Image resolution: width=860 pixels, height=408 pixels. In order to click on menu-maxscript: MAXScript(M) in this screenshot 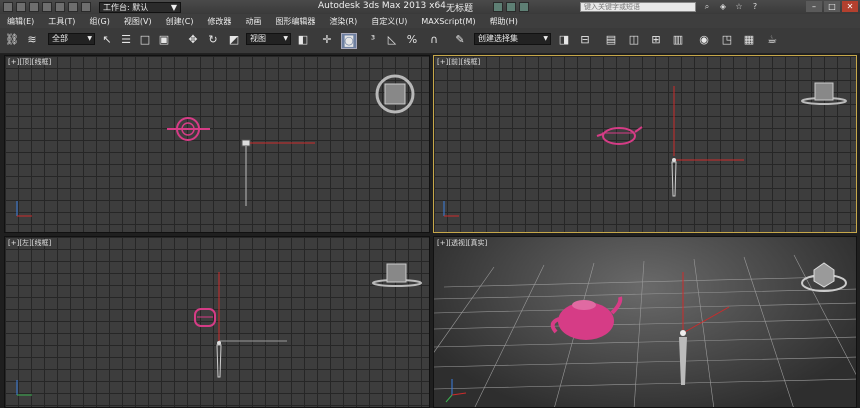, I will do `click(448, 21)`.